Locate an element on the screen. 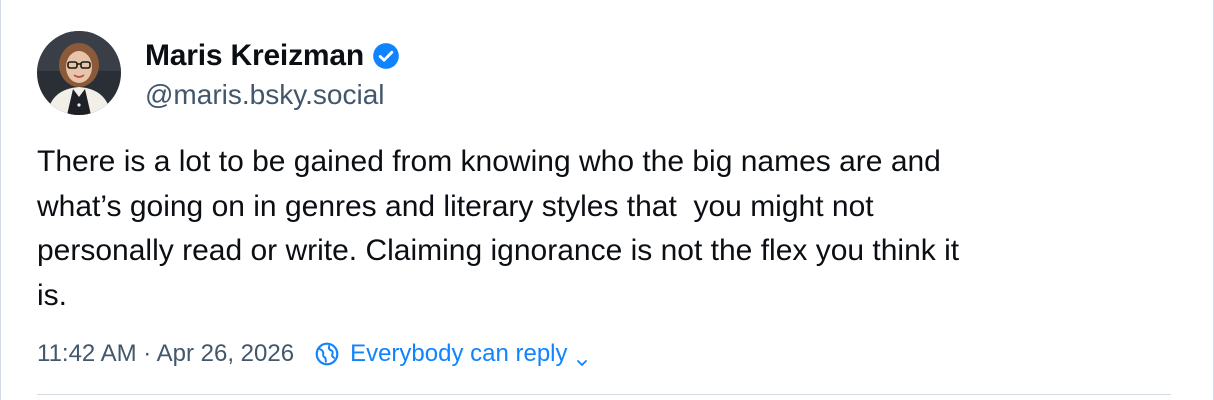 This screenshot has width=1214, height=400. post-author-header: Maris Kreizman @maris.bsky.social is located at coordinates (218, 73).